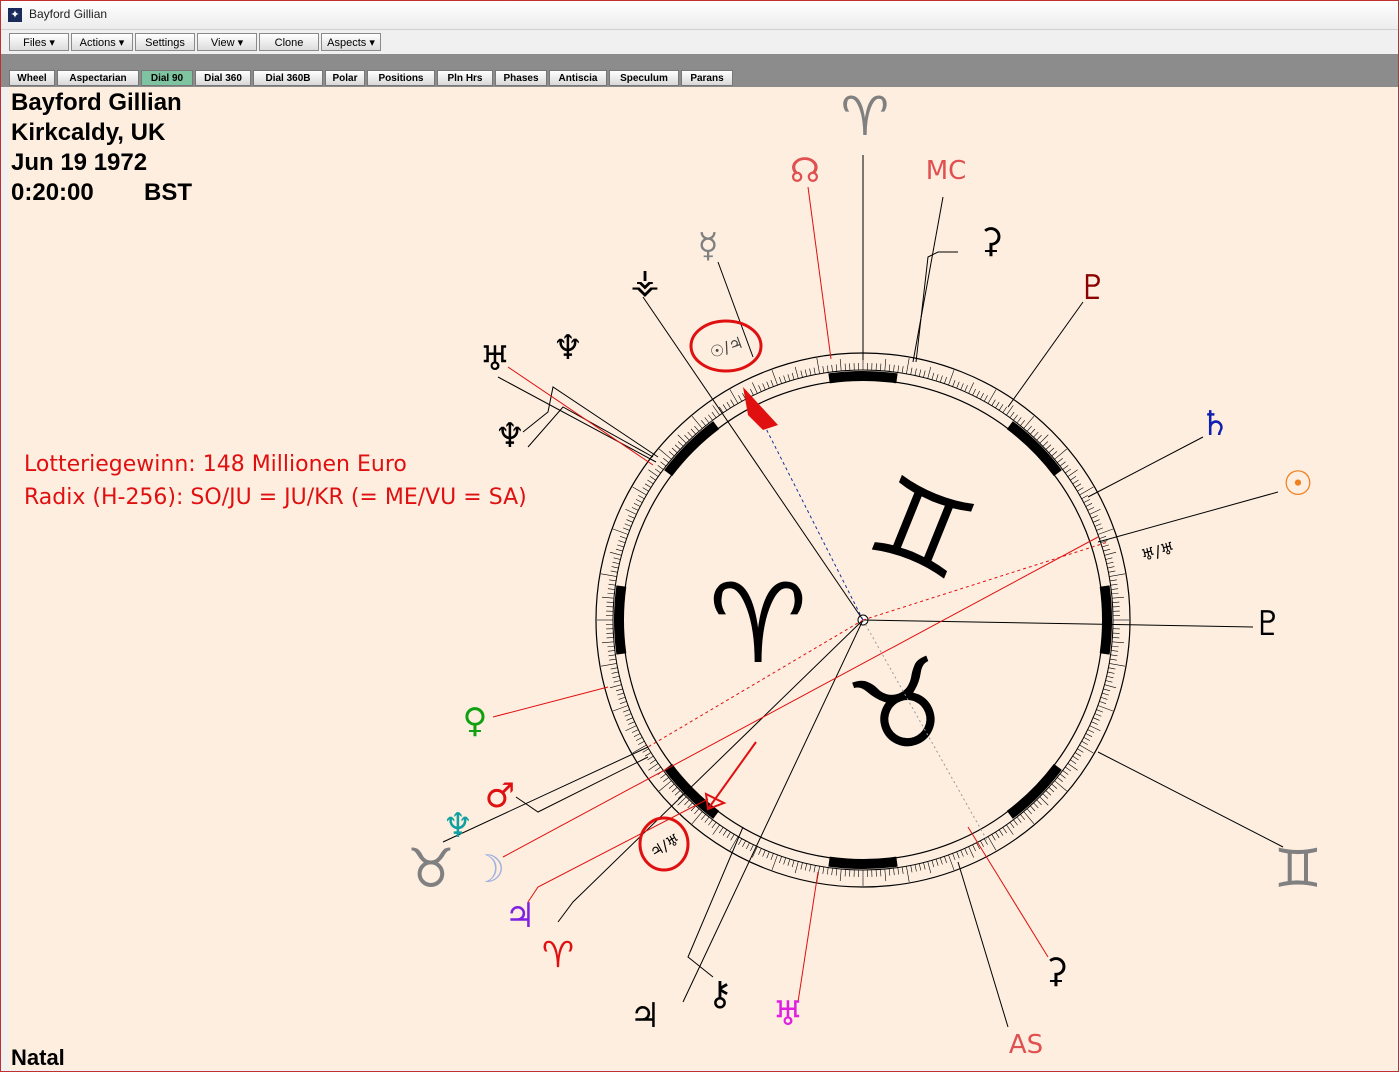 The width and height of the screenshot is (1399, 1072). What do you see at coordinates (550, 702) in the screenshot?
I see `line-venus` at bounding box center [550, 702].